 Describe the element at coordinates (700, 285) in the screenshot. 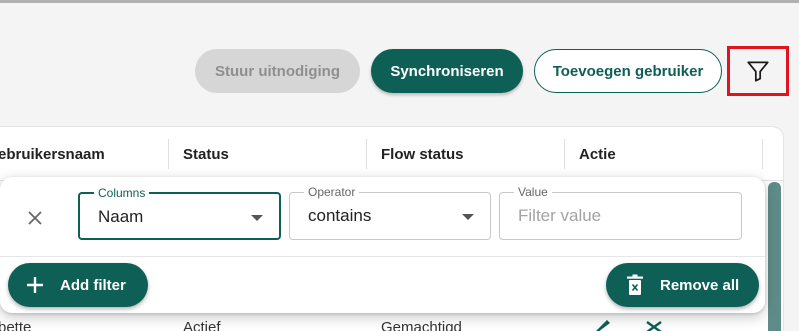

I see `remove-all-label: Remove all` at that location.